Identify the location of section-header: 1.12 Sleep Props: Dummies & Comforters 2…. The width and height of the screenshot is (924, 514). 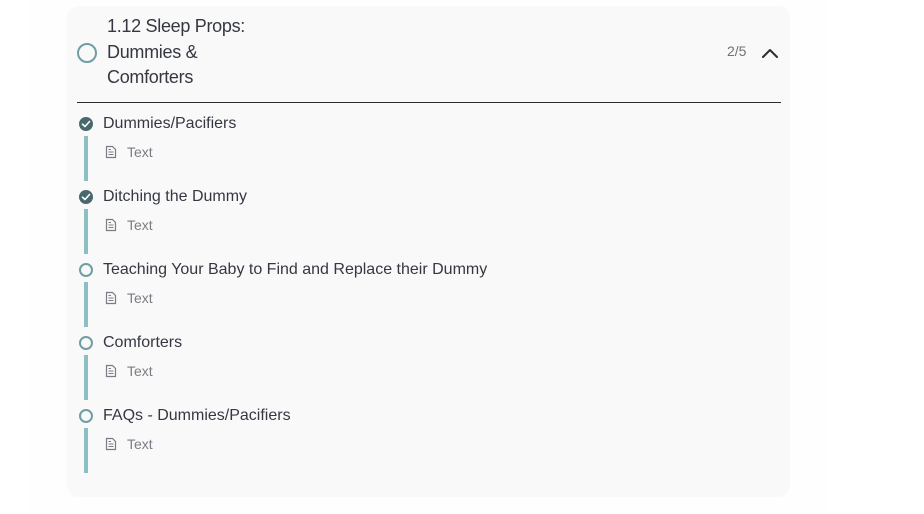
(429, 54).